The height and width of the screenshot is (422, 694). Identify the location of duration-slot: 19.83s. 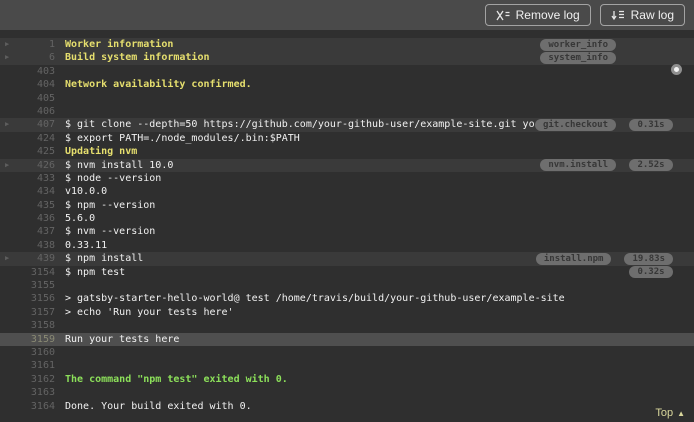
(648, 258).